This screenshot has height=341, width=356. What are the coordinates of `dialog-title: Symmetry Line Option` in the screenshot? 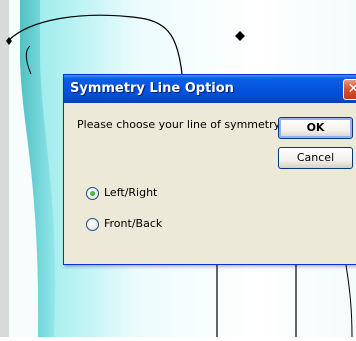 It's located at (152, 88).